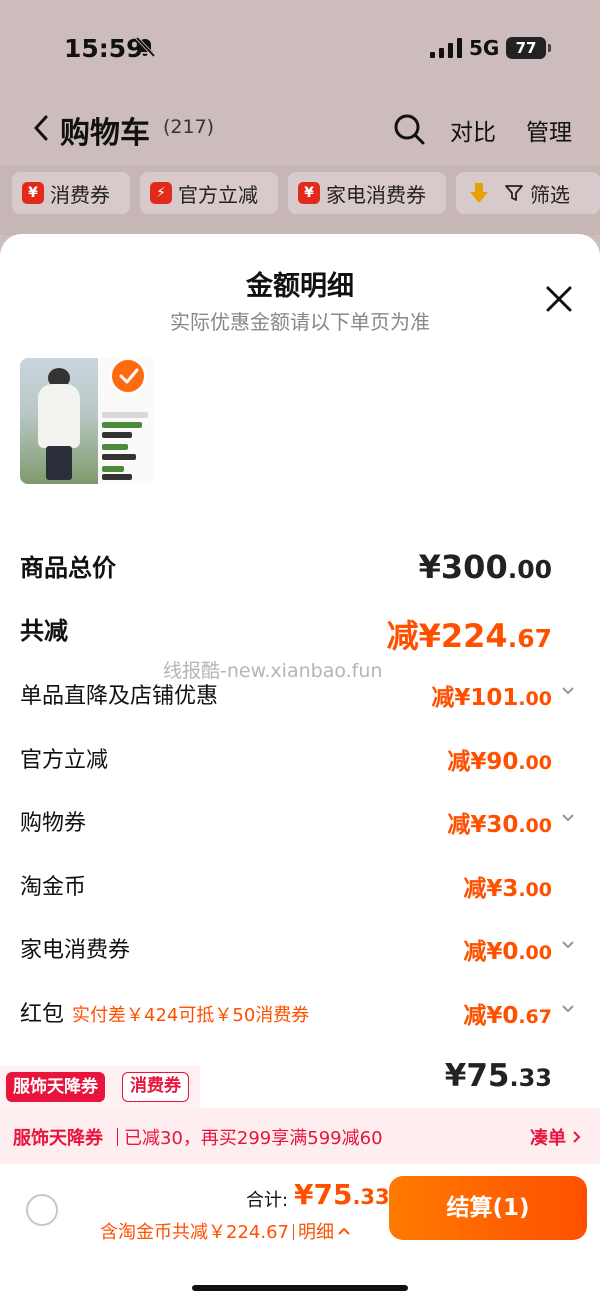 This screenshot has height=1304, width=600. I want to click on discount-item-value: 减¥101.00, so click(491, 698).